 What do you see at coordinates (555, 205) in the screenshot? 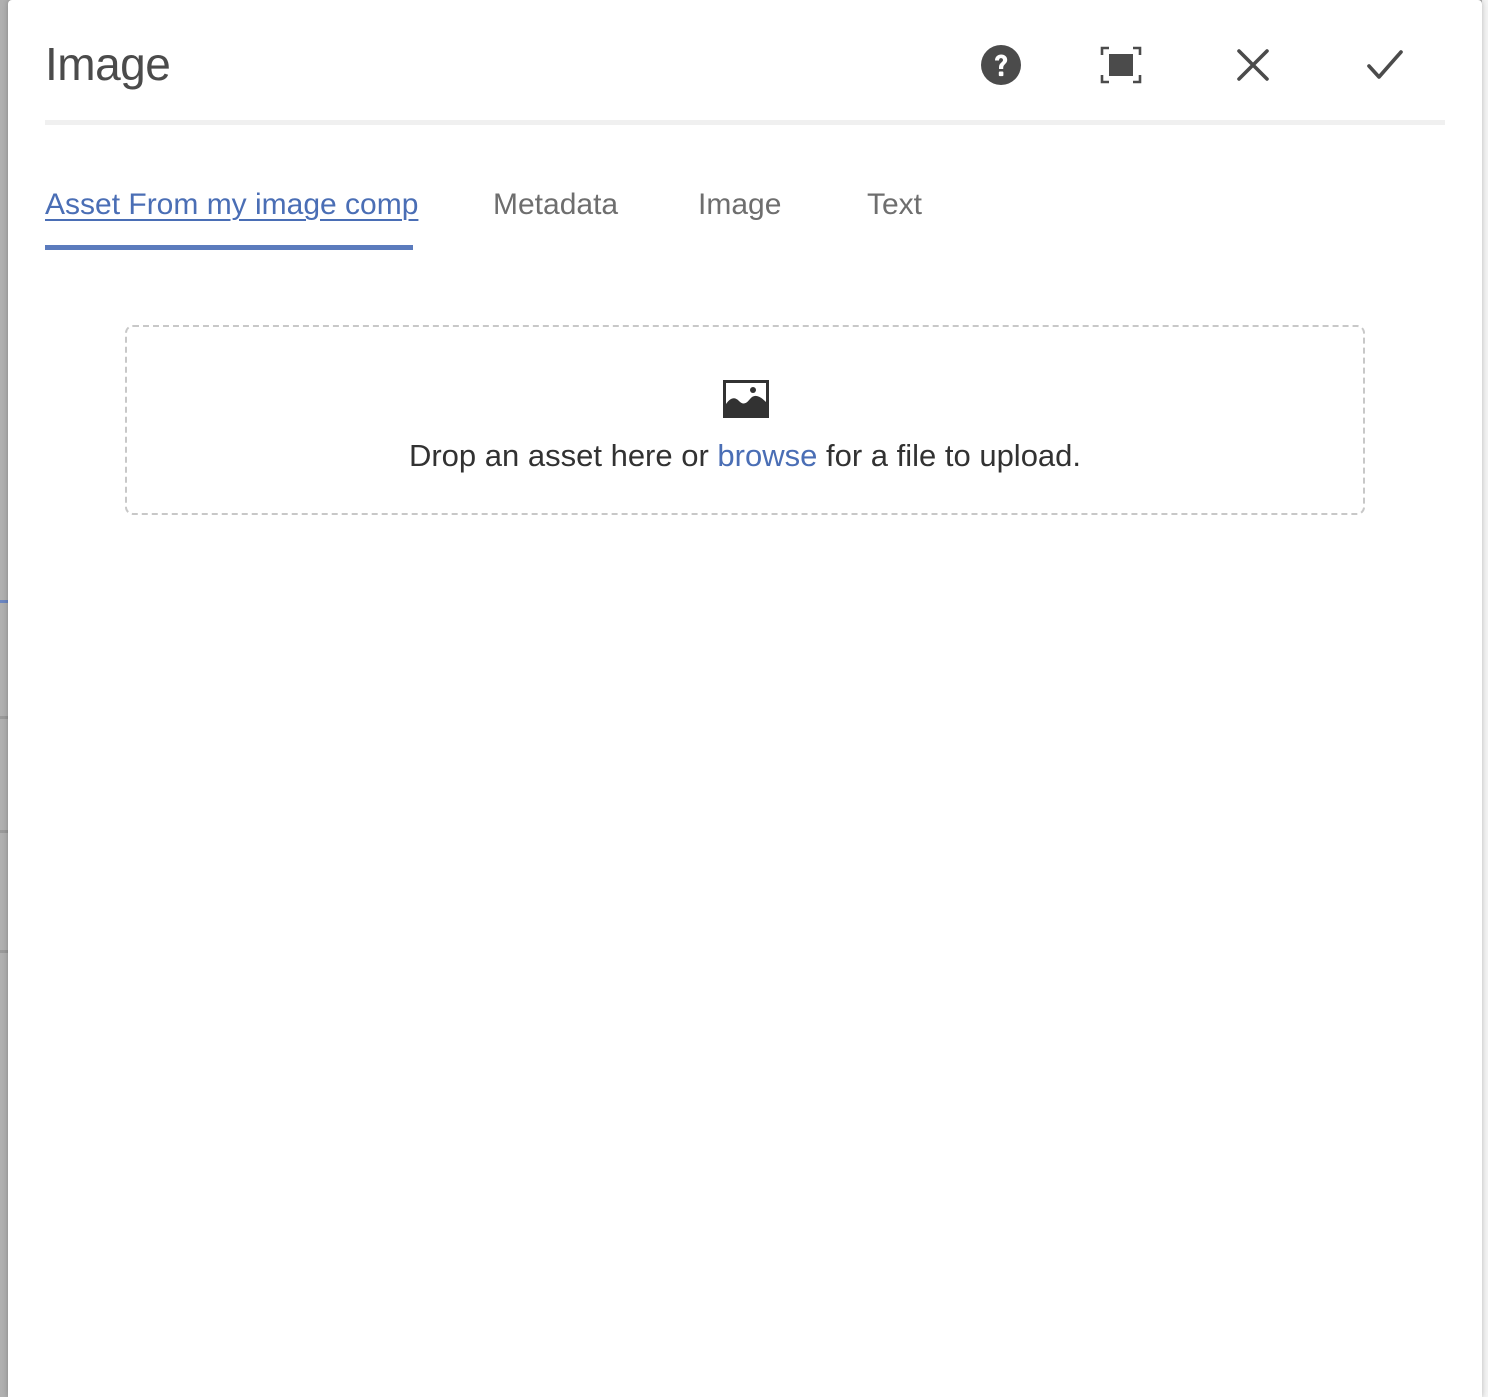
I see `tab-metadata: Metadata` at bounding box center [555, 205].